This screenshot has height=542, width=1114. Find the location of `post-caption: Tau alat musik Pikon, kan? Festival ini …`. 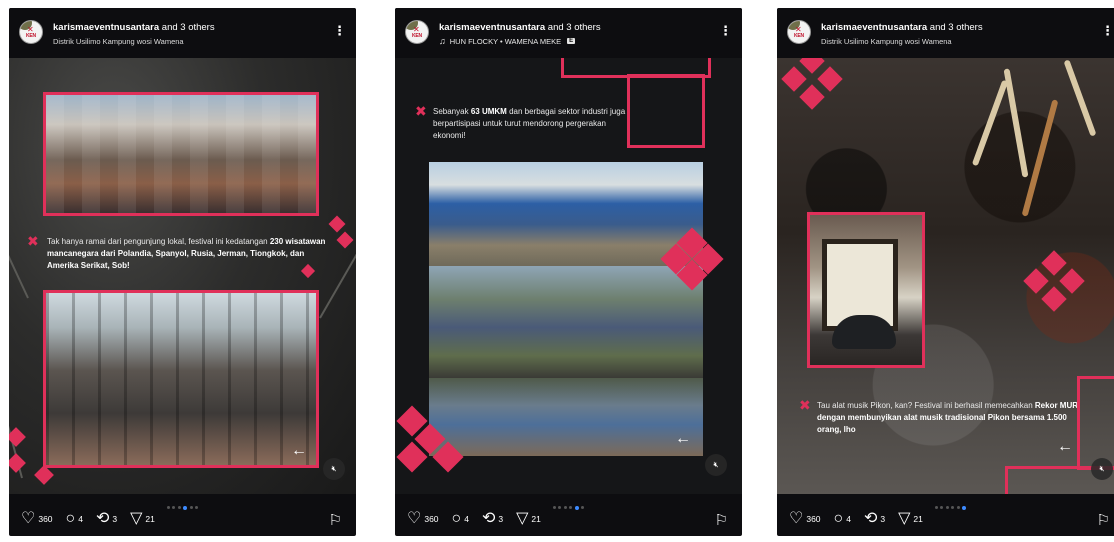

post-caption: Tau alat musik Pikon, kan? Festival ini … is located at coordinates (949, 417).